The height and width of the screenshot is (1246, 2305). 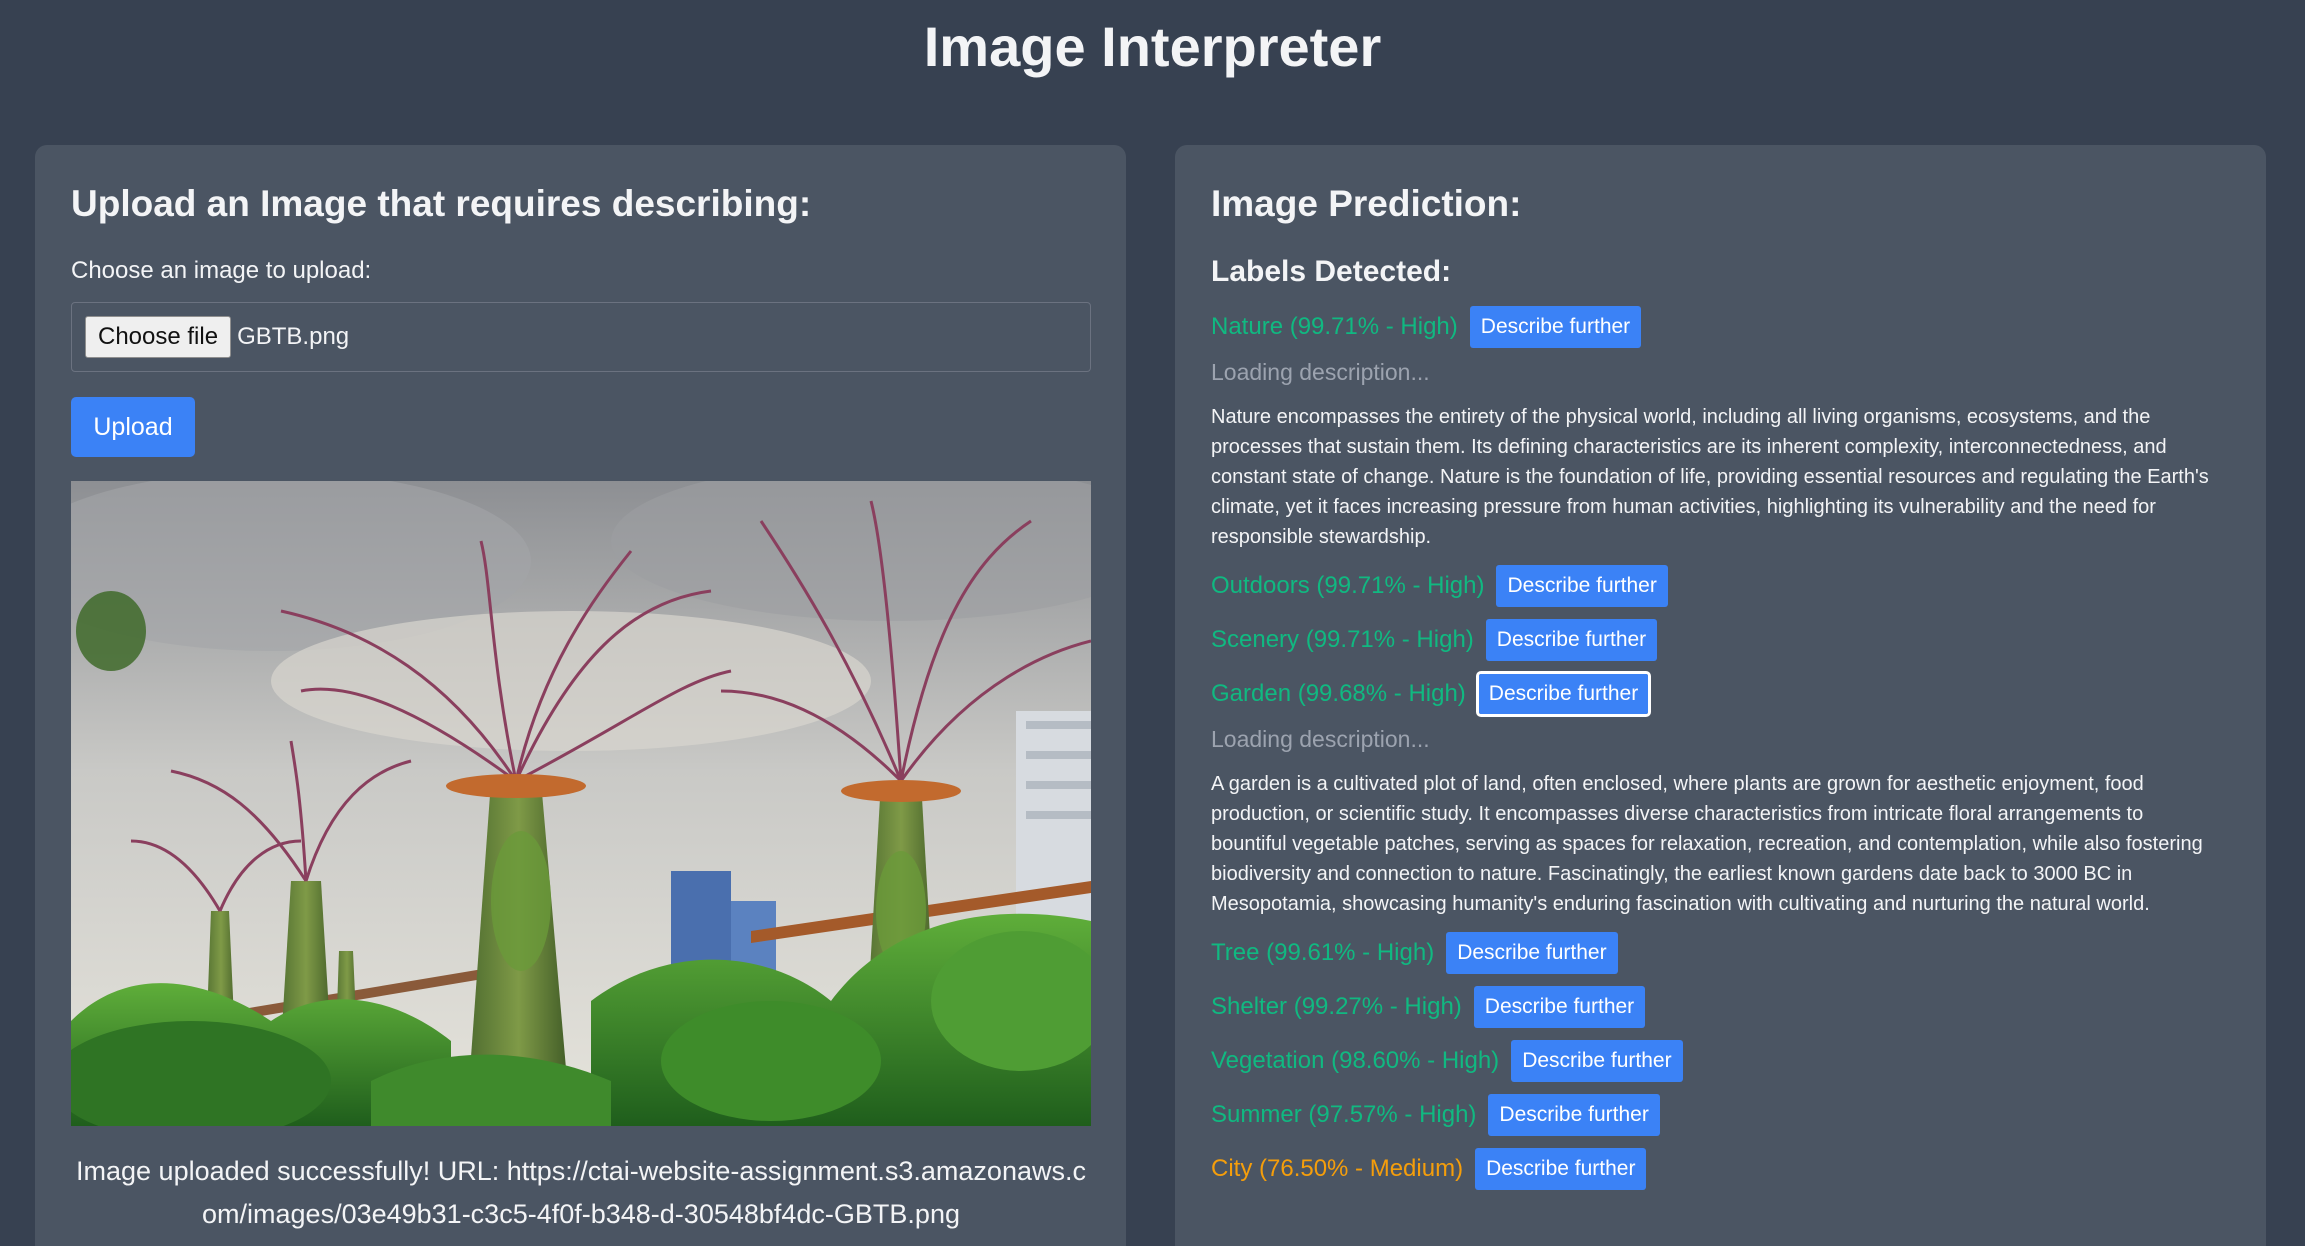 What do you see at coordinates (1334, 326) in the screenshot?
I see `label-text: Nature (99.71% - High)` at bounding box center [1334, 326].